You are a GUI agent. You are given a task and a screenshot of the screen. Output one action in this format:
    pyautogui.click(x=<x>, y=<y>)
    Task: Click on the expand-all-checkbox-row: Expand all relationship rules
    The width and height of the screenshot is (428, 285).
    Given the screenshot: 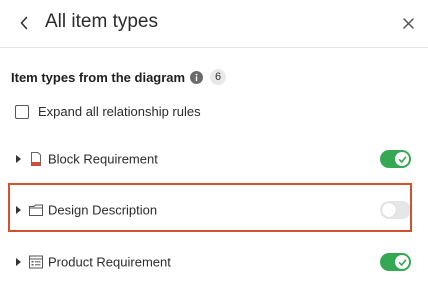 What is the action you would take?
    pyautogui.click(x=108, y=111)
    